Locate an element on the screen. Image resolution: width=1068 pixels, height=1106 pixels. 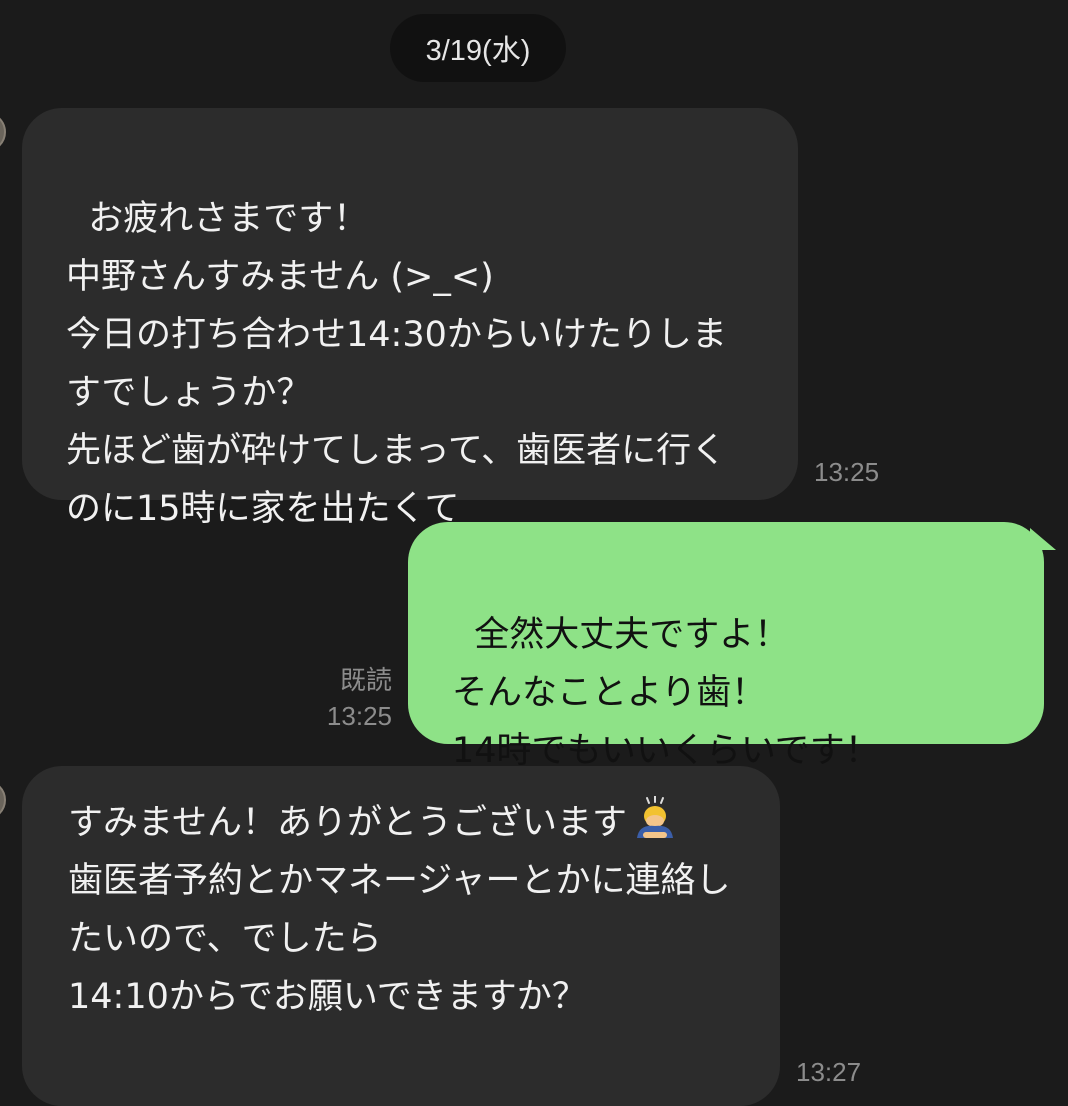
message-text: すみません！ありがとうございます is located at coordinates (347, 823).